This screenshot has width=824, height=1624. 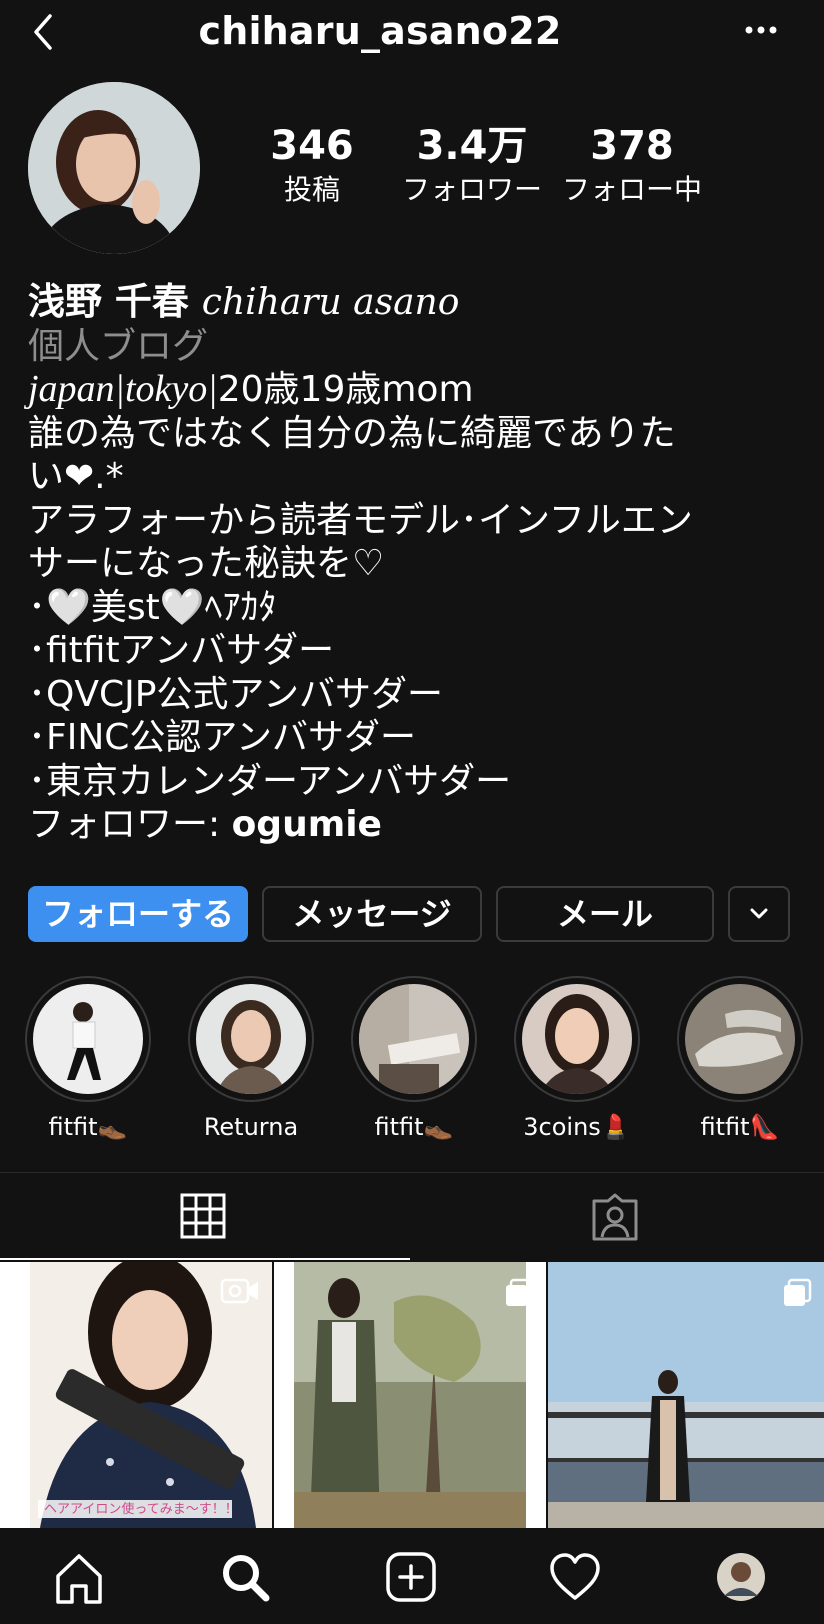 I want to click on nav-activity, so click(x=575, y=1577).